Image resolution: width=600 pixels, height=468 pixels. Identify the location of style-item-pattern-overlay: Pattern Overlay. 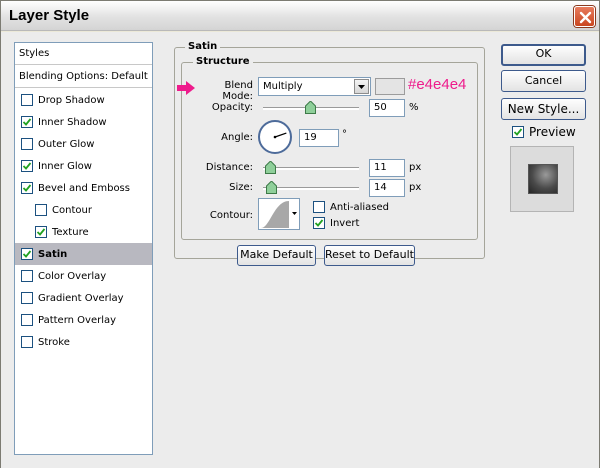
(83, 320).